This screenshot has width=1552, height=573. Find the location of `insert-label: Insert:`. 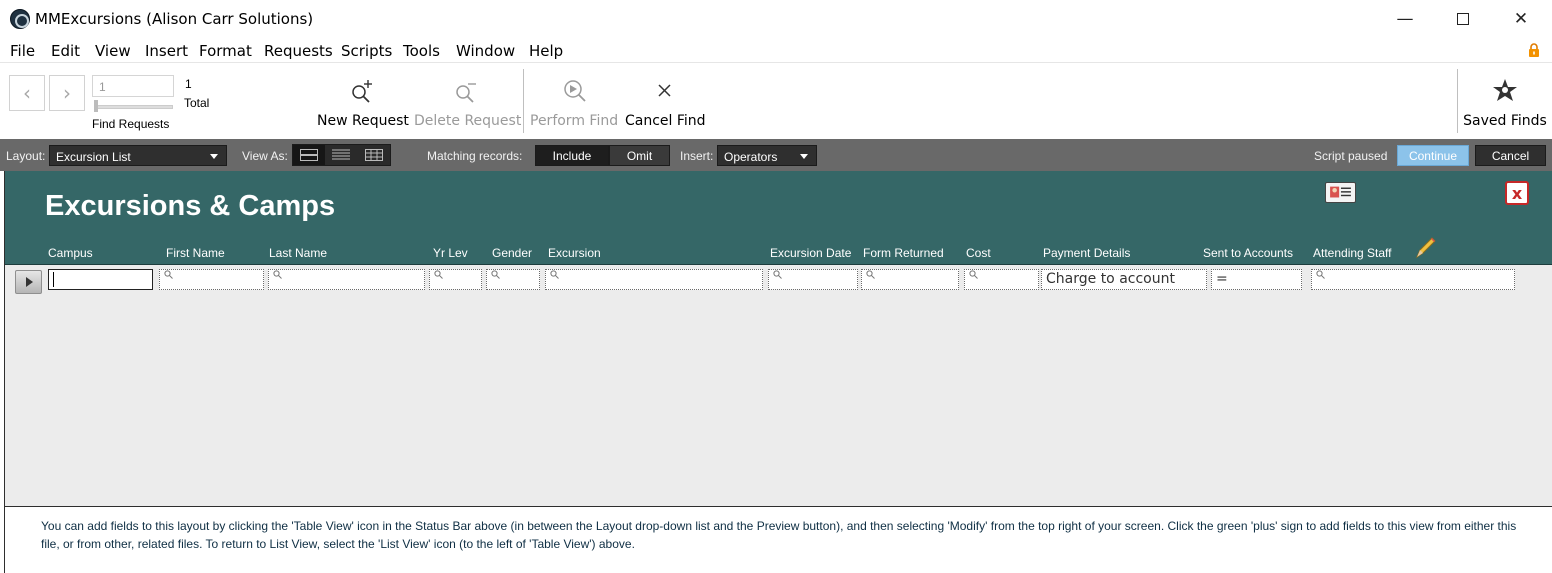

insert-label: Insert: is located at coordinates (697, 156).